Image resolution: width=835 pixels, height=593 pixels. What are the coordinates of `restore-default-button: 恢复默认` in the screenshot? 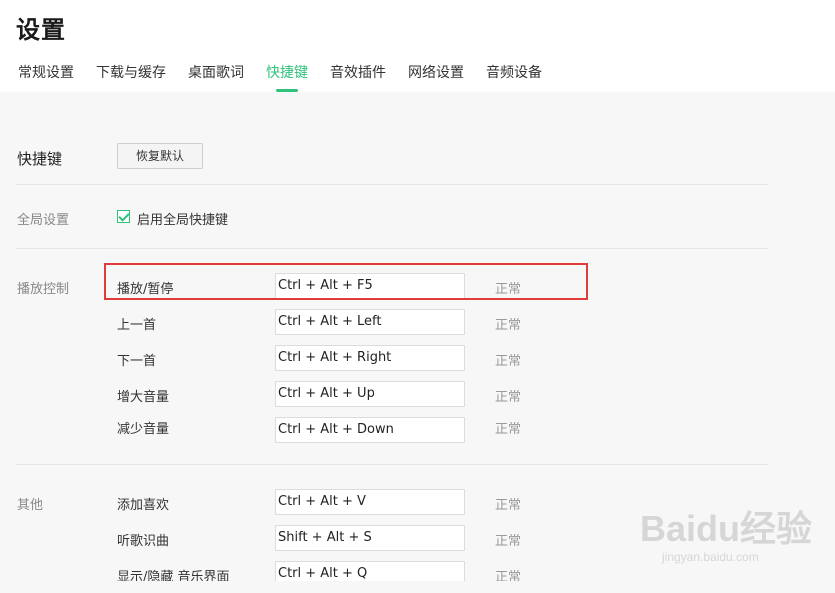 It's located at (160, 156).